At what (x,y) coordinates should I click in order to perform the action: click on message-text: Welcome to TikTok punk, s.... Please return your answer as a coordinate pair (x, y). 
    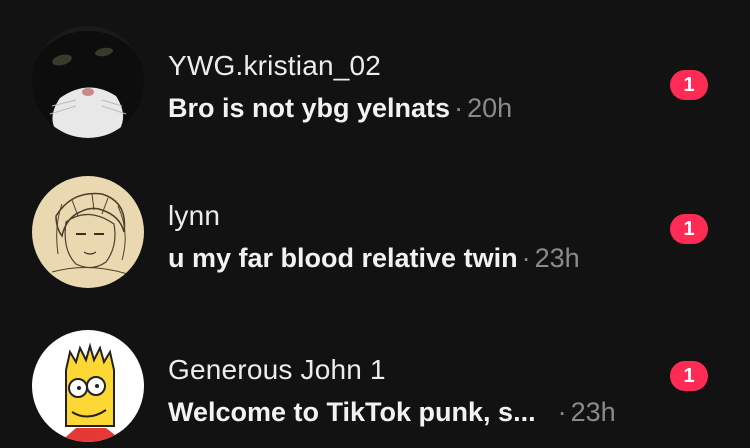
    Looking at the image, I should click on (352, 412).